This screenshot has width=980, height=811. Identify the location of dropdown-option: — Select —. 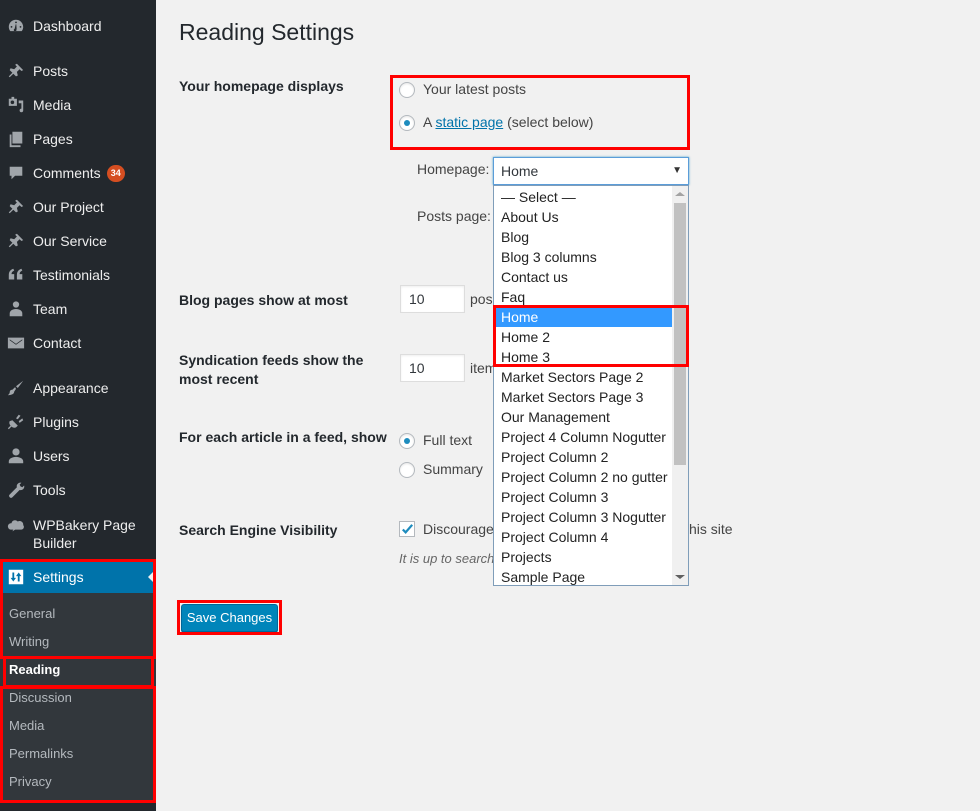
(583, 197).